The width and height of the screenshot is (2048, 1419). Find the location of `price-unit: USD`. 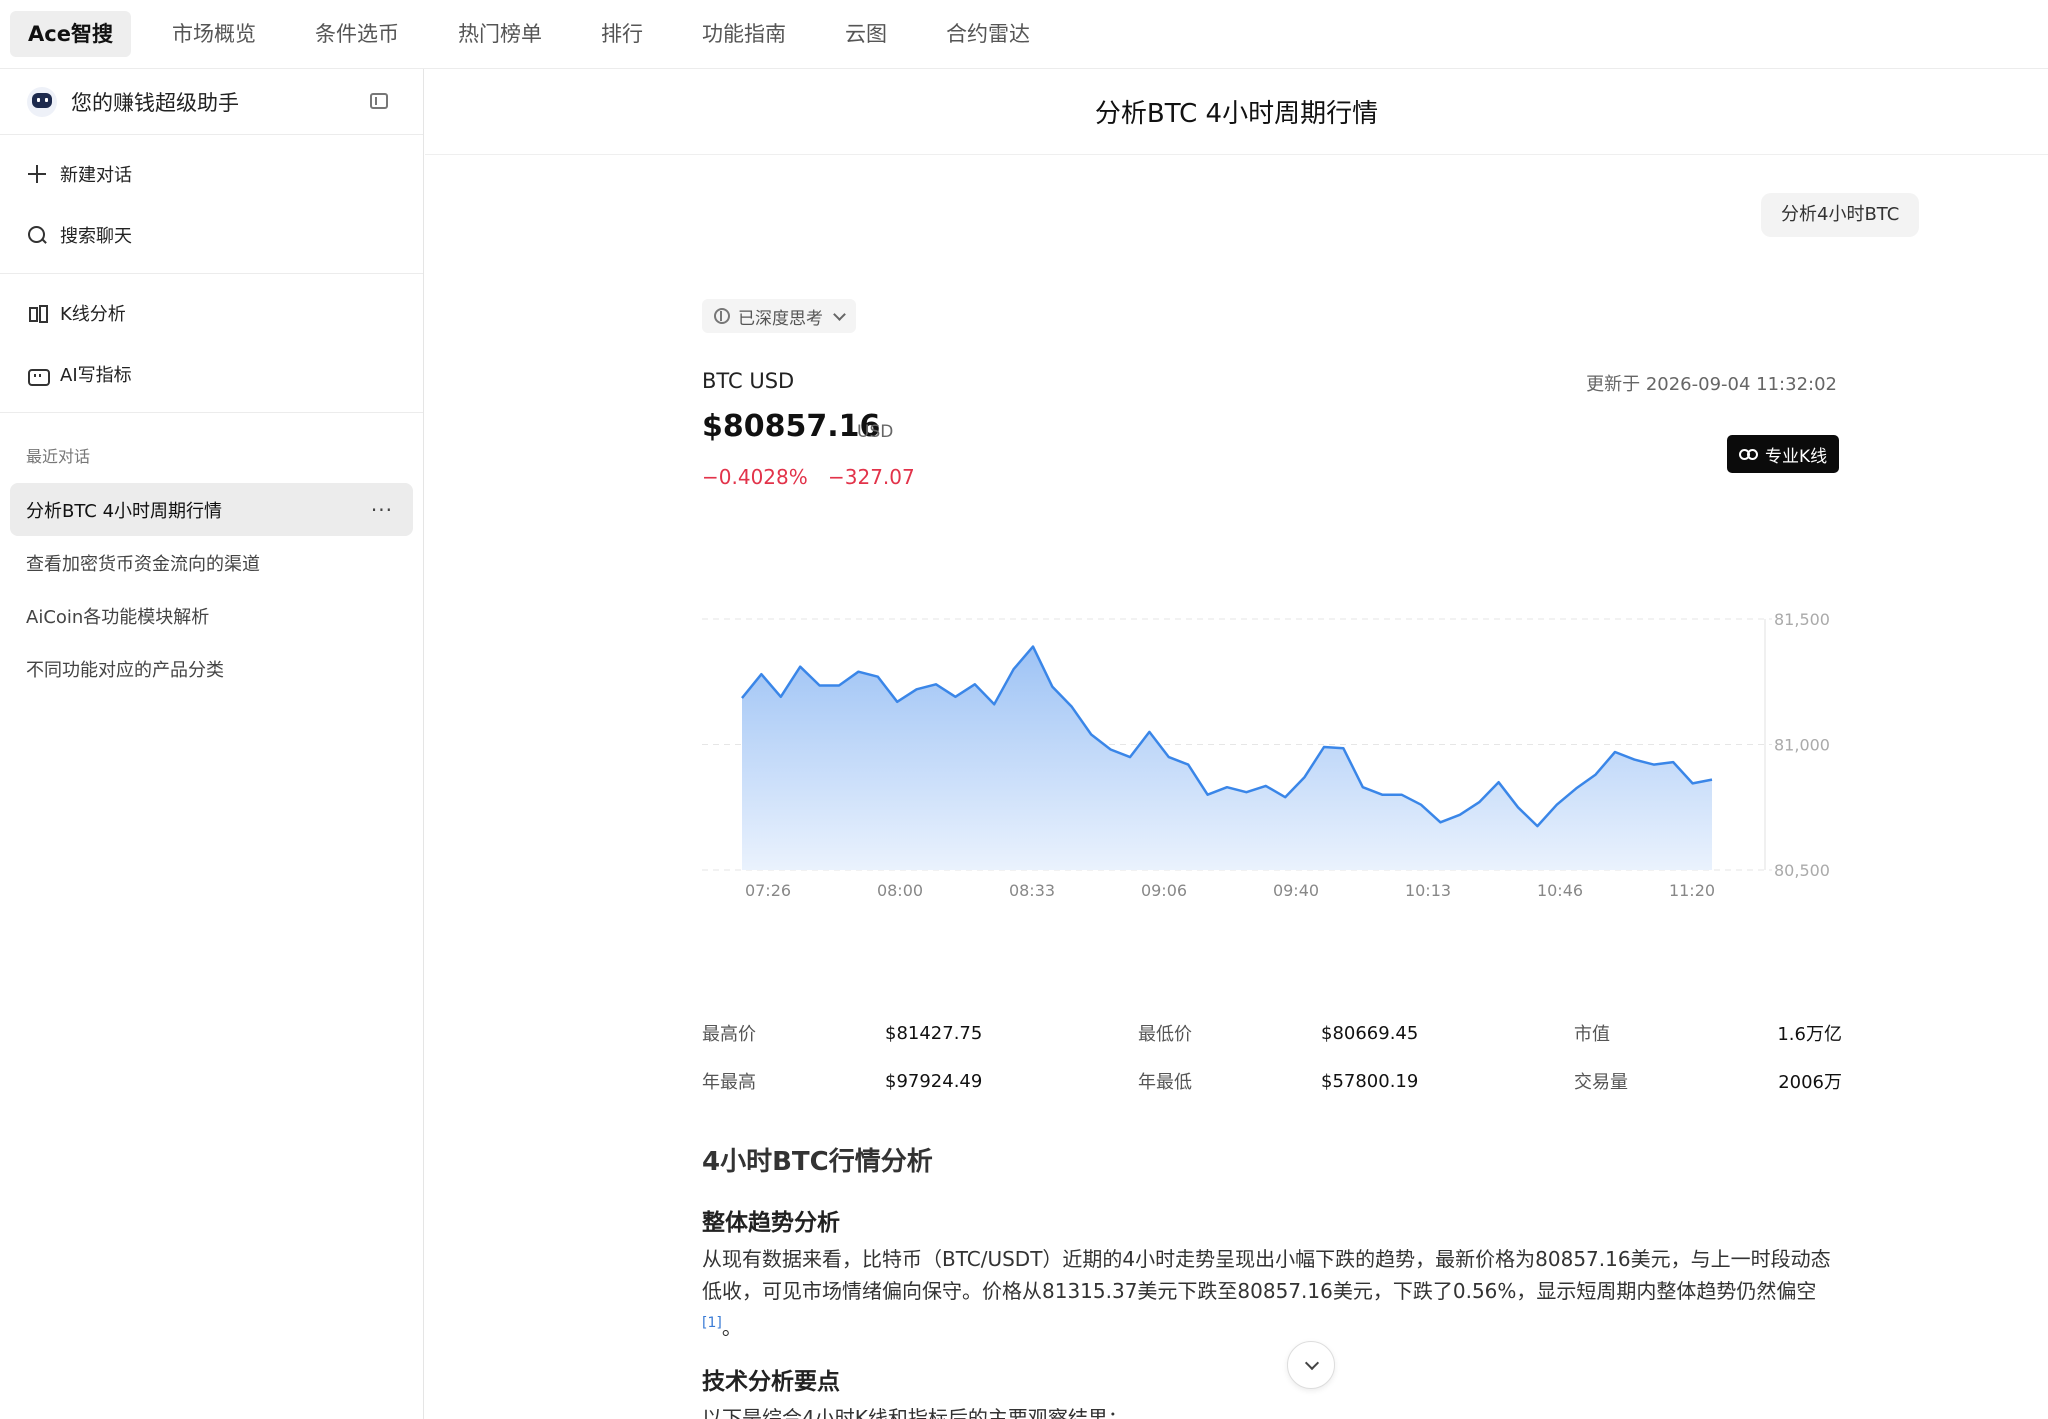

price-unit: USD is located at coordinates (875, 432).